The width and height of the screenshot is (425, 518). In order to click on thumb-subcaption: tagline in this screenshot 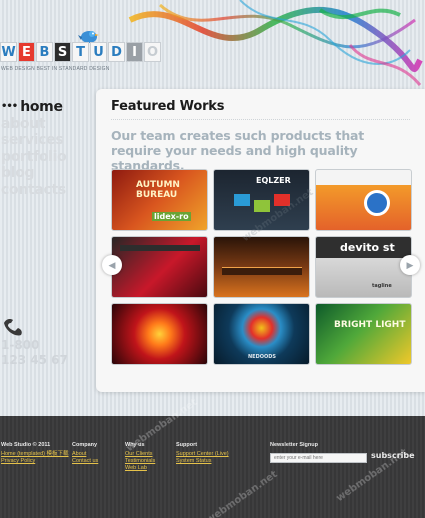, I will do `click(382, 286)`.